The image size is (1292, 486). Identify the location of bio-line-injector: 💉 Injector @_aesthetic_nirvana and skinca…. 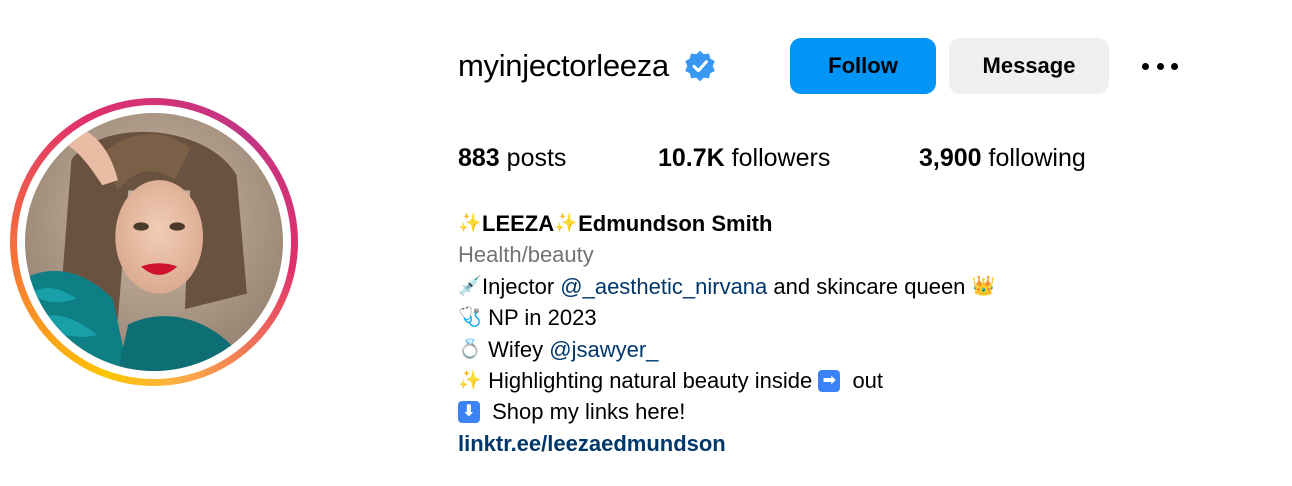
(727, 286).